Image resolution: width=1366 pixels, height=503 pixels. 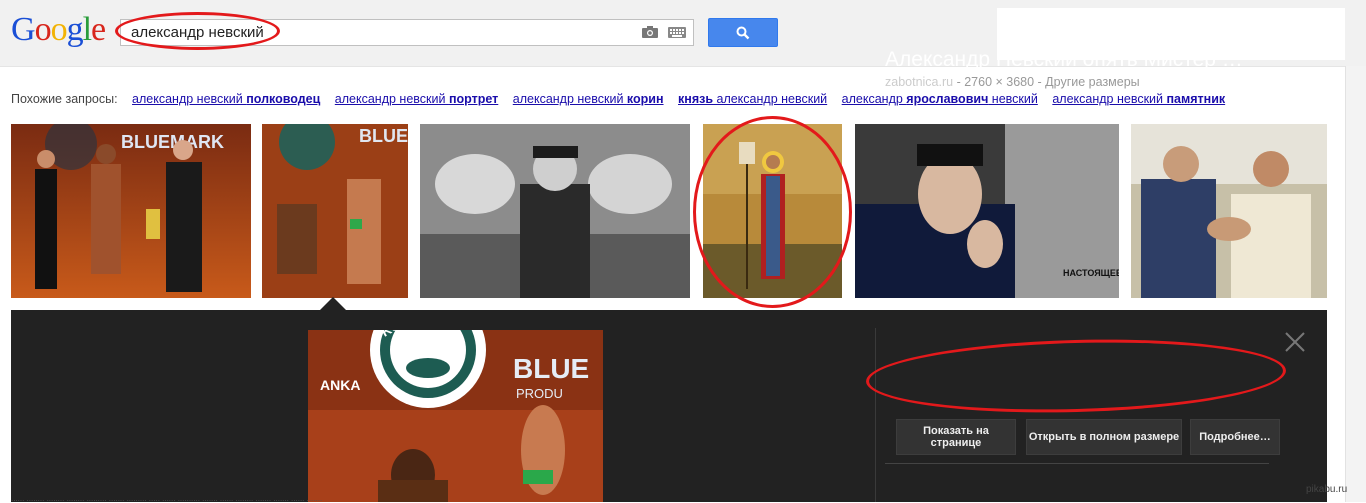 I want to click on logo-letter: g, so click(x=75, y=29).